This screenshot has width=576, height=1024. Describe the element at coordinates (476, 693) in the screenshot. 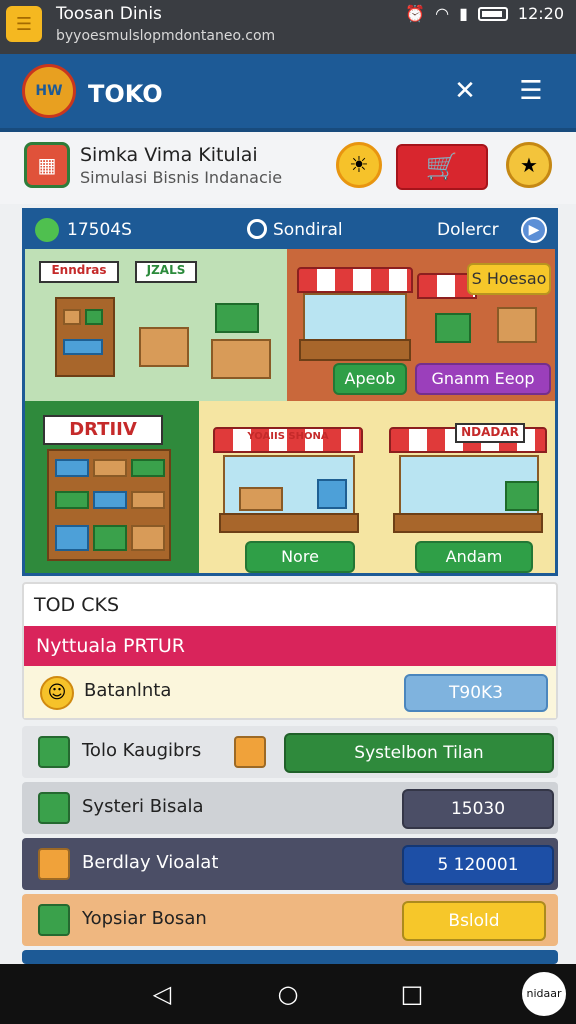

I see `panel-row-button: T90K3` at that location.